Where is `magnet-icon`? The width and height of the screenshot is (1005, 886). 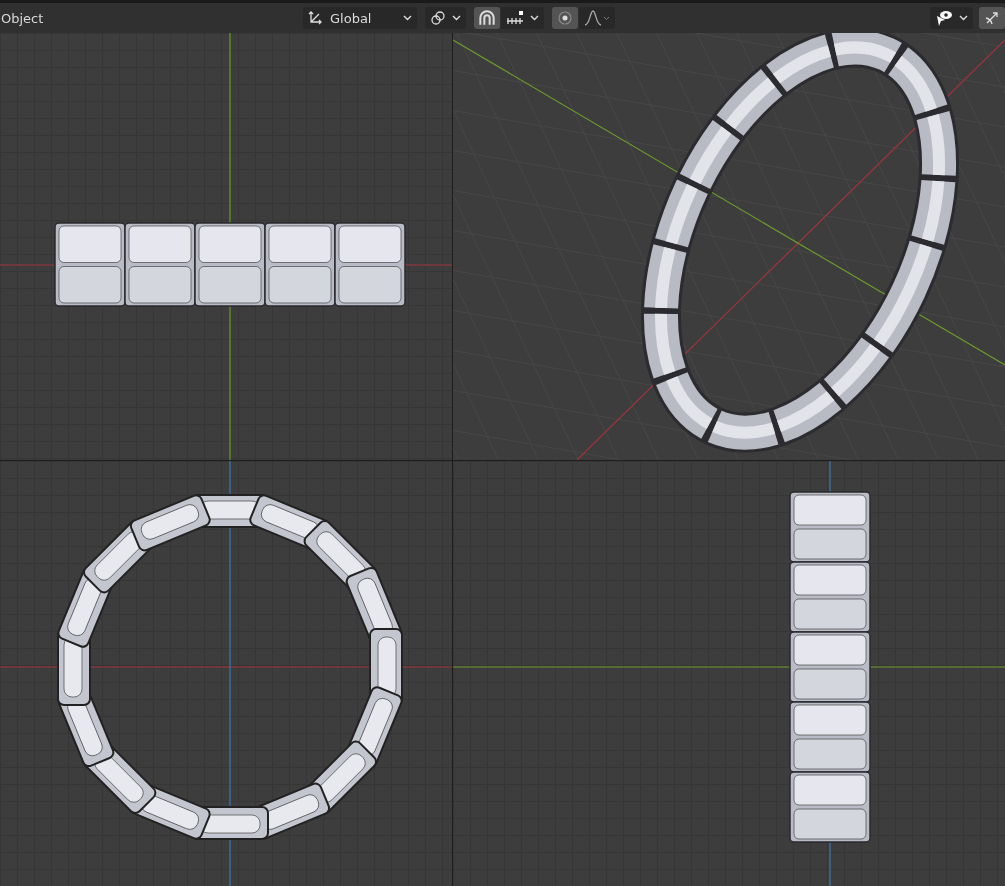 magnet-icon is located at coordinates (487, 18).